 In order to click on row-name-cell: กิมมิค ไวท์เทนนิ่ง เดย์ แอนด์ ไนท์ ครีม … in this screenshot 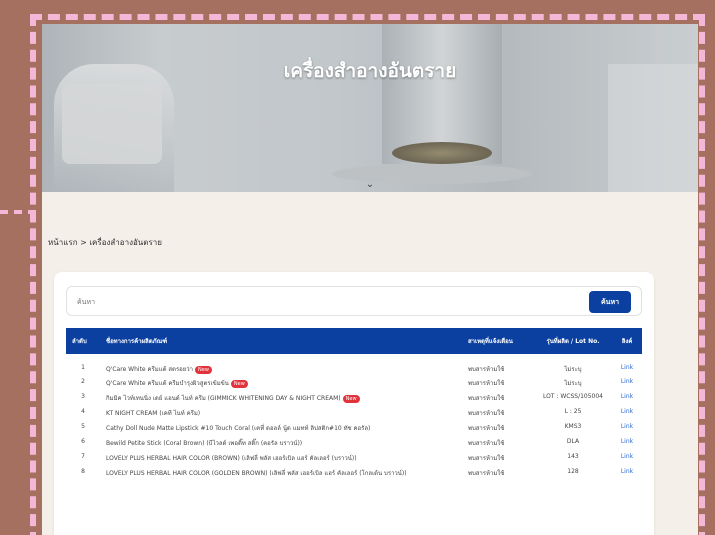, I will do `click(281, 398)`.